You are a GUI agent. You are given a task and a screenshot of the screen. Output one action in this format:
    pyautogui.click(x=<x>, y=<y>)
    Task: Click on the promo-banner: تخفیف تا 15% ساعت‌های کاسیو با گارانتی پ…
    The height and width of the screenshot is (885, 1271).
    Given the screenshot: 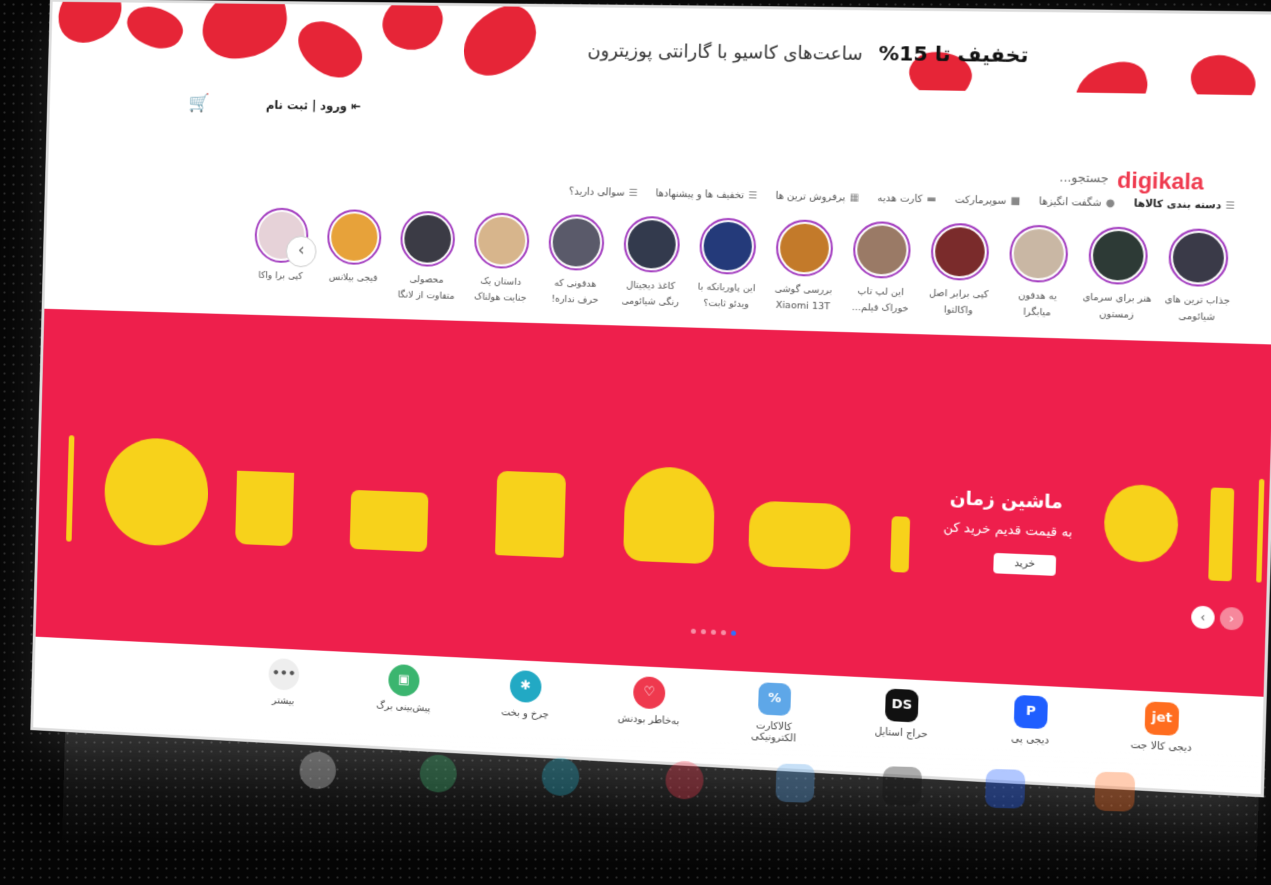 What is the action you would take?
    pyautogui.click(x=660, y=48)
    